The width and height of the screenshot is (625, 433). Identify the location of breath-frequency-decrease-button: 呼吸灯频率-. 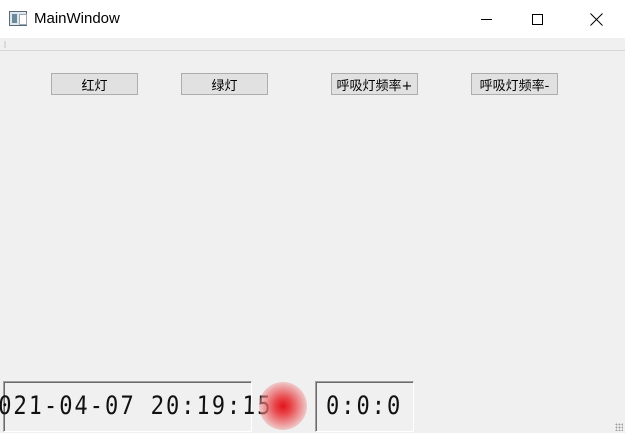
(514, 84).